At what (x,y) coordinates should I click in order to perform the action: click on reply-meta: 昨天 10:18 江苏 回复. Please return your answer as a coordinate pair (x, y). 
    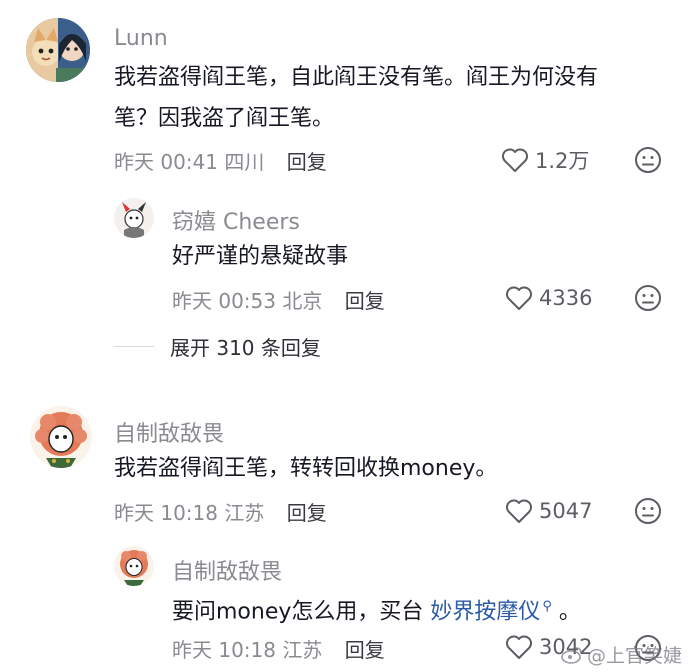
    Looking at the image, I should click on (278, 648).